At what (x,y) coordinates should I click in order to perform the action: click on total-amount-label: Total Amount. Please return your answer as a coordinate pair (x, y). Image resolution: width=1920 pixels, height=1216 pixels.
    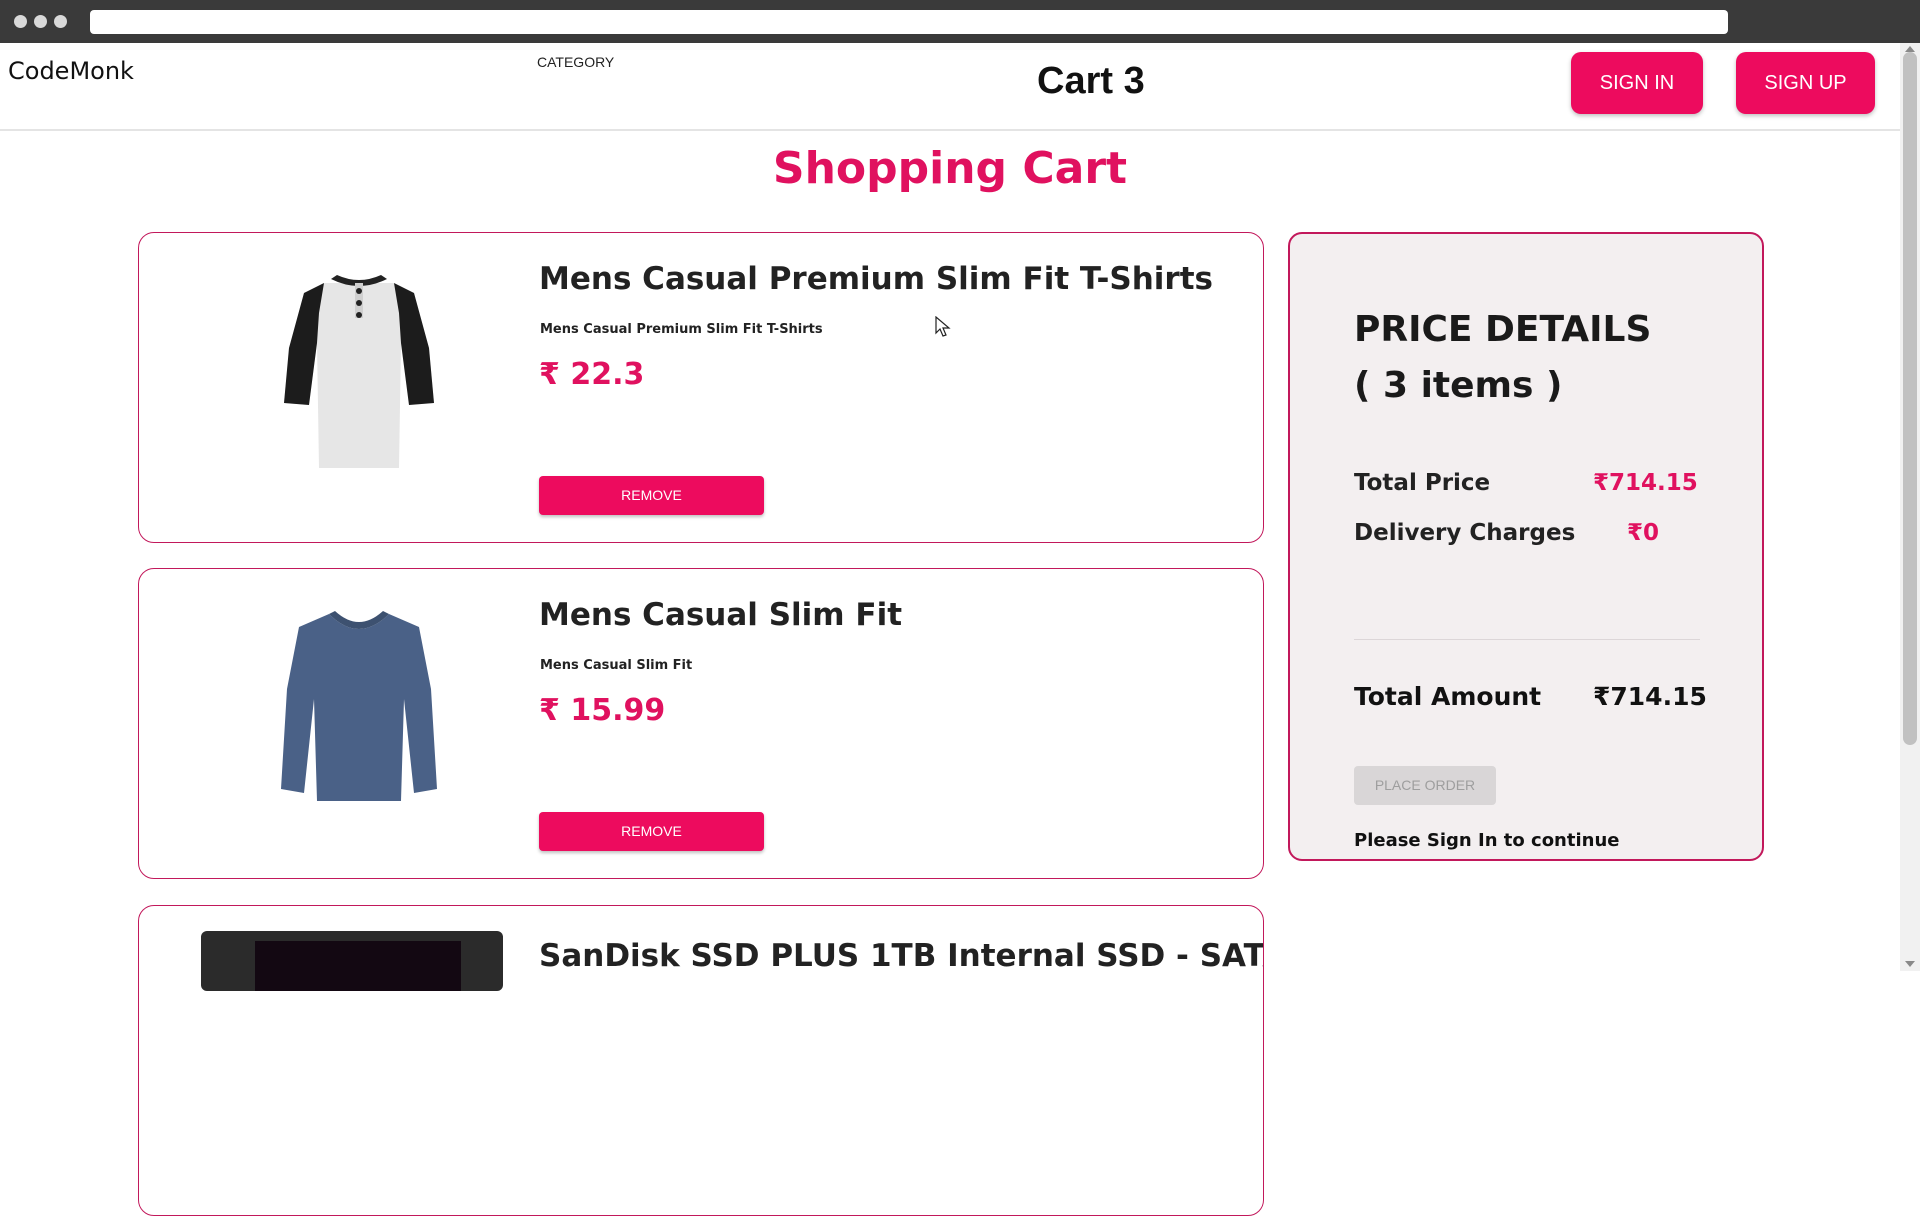
    Looking at the image, I should click on (1448, 696).